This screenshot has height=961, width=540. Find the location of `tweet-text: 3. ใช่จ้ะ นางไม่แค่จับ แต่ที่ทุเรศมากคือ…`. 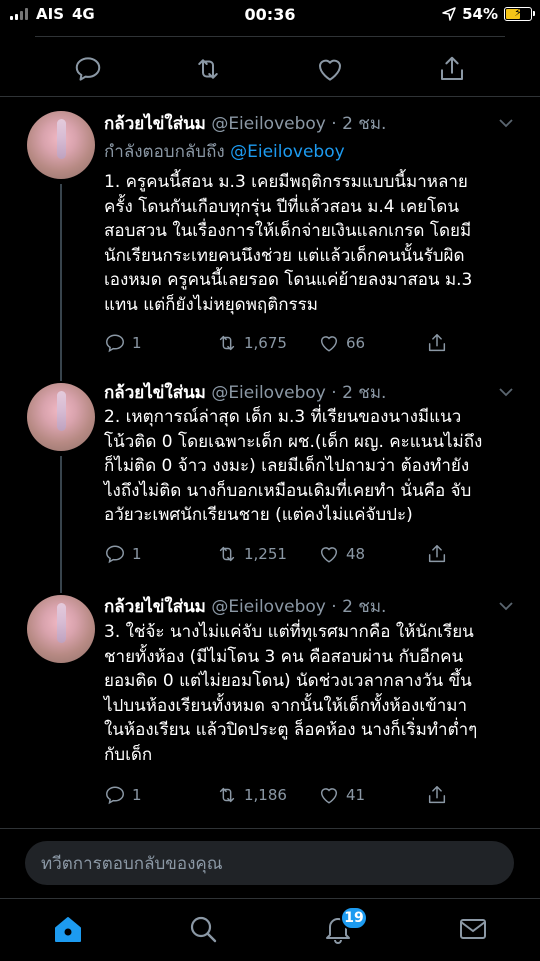

tweet-text: 3. ใช่จ้ะ นางไม่แค่จับ แต่ที่ทุเรศมากคือ… is located at coordinates (291, 693).